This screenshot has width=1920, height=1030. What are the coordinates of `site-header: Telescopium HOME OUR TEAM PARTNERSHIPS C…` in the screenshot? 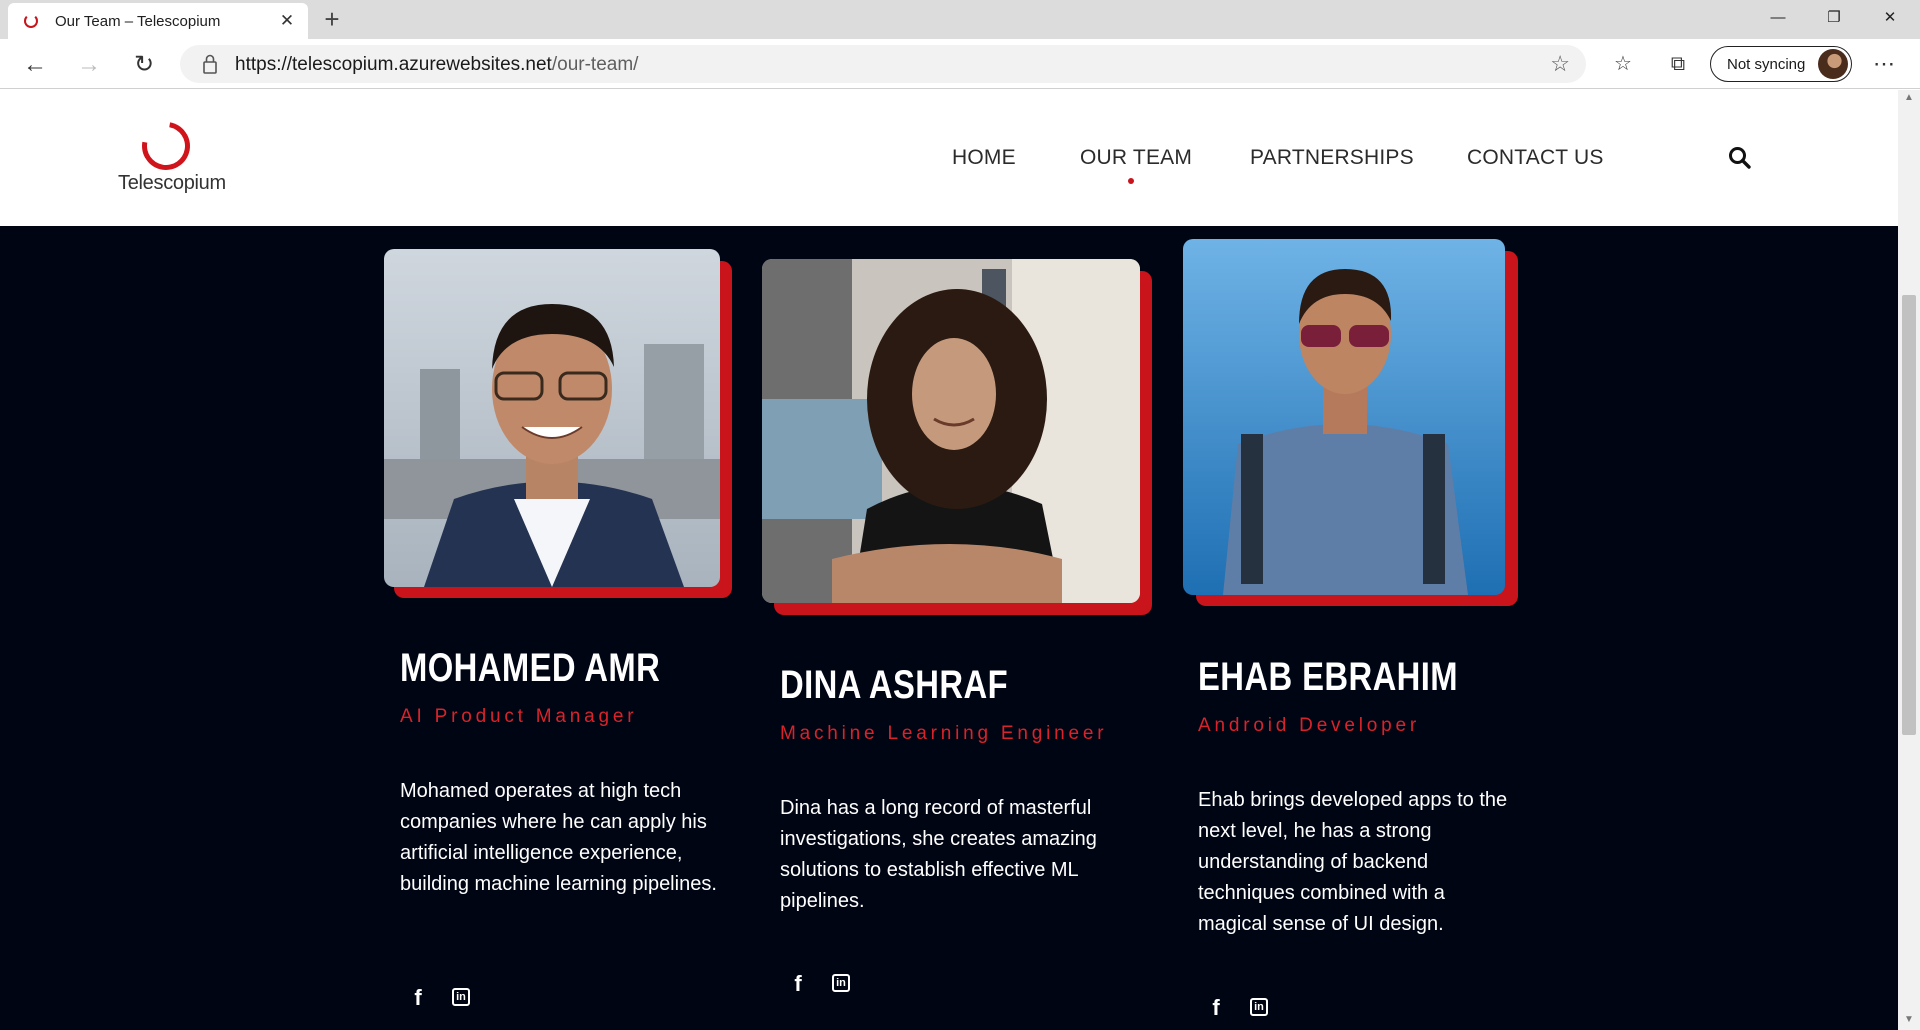 It's located at (949, 158).